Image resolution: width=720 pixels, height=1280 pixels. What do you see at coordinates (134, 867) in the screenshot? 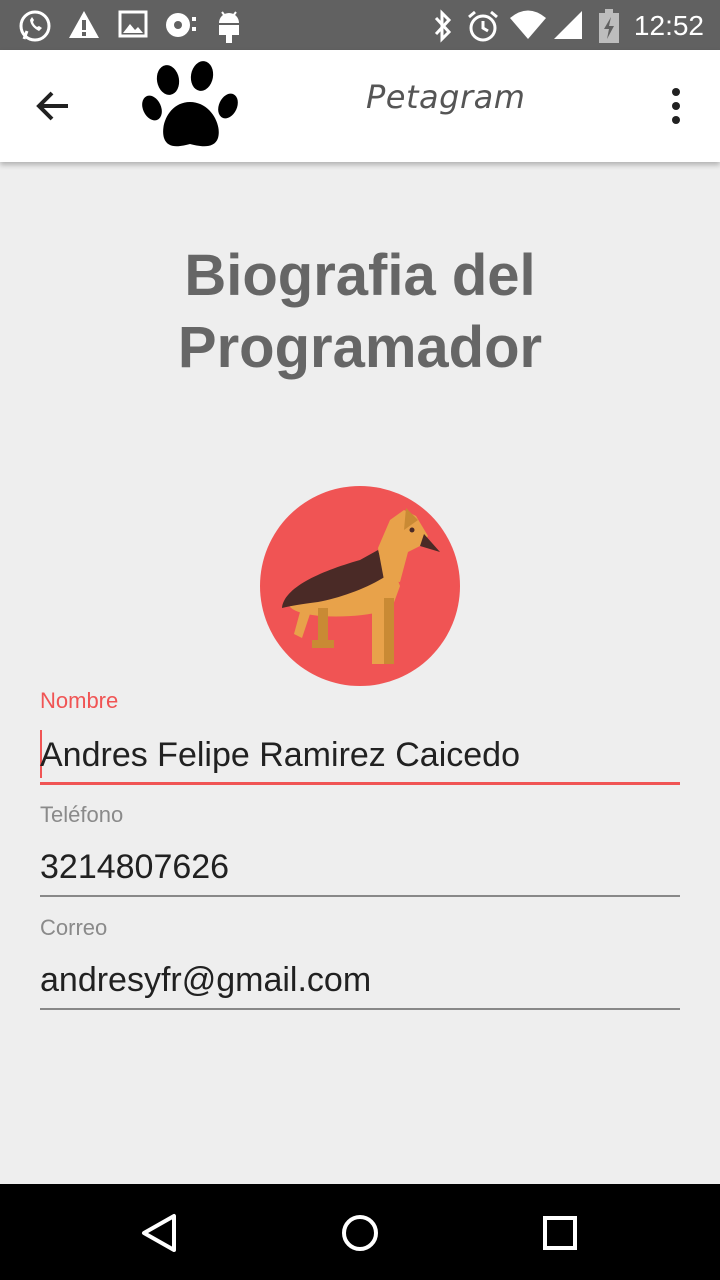
I see `telefono-input: 3214807626` at bounding box center [134, 867].